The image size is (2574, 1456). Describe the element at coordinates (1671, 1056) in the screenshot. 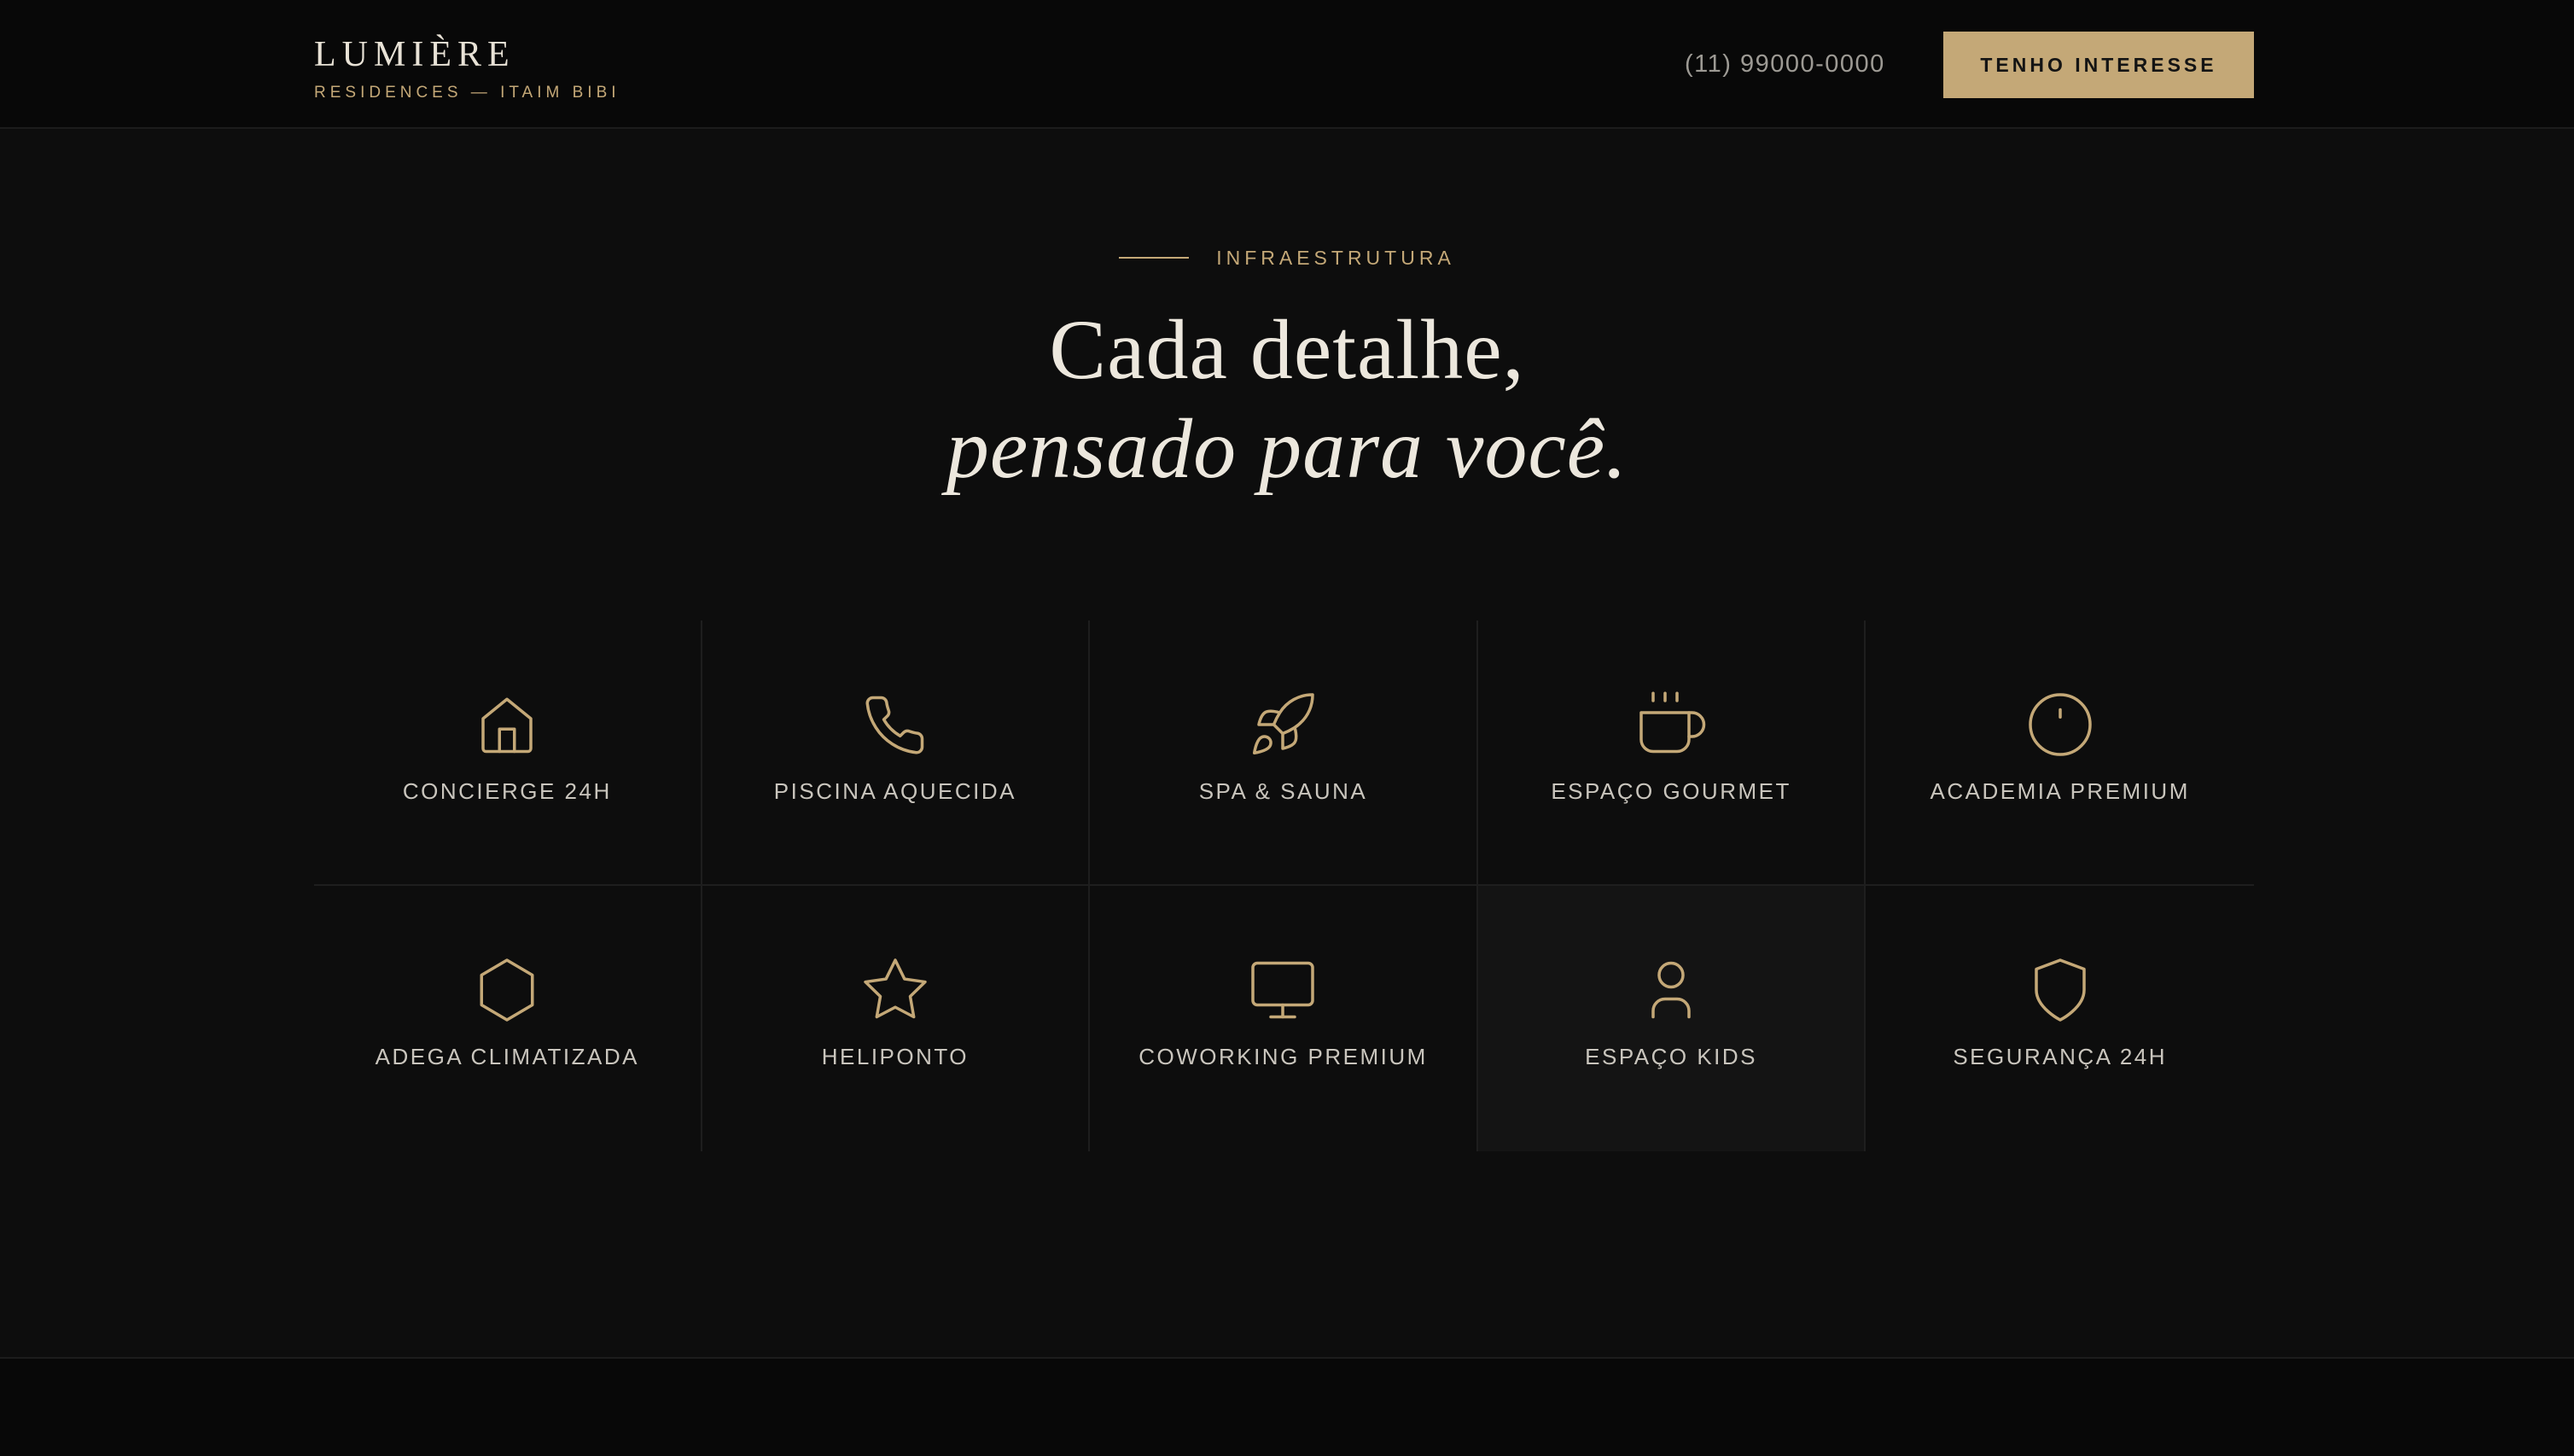

I see `amenity-label: ESPAÇO KIDS` at that location.